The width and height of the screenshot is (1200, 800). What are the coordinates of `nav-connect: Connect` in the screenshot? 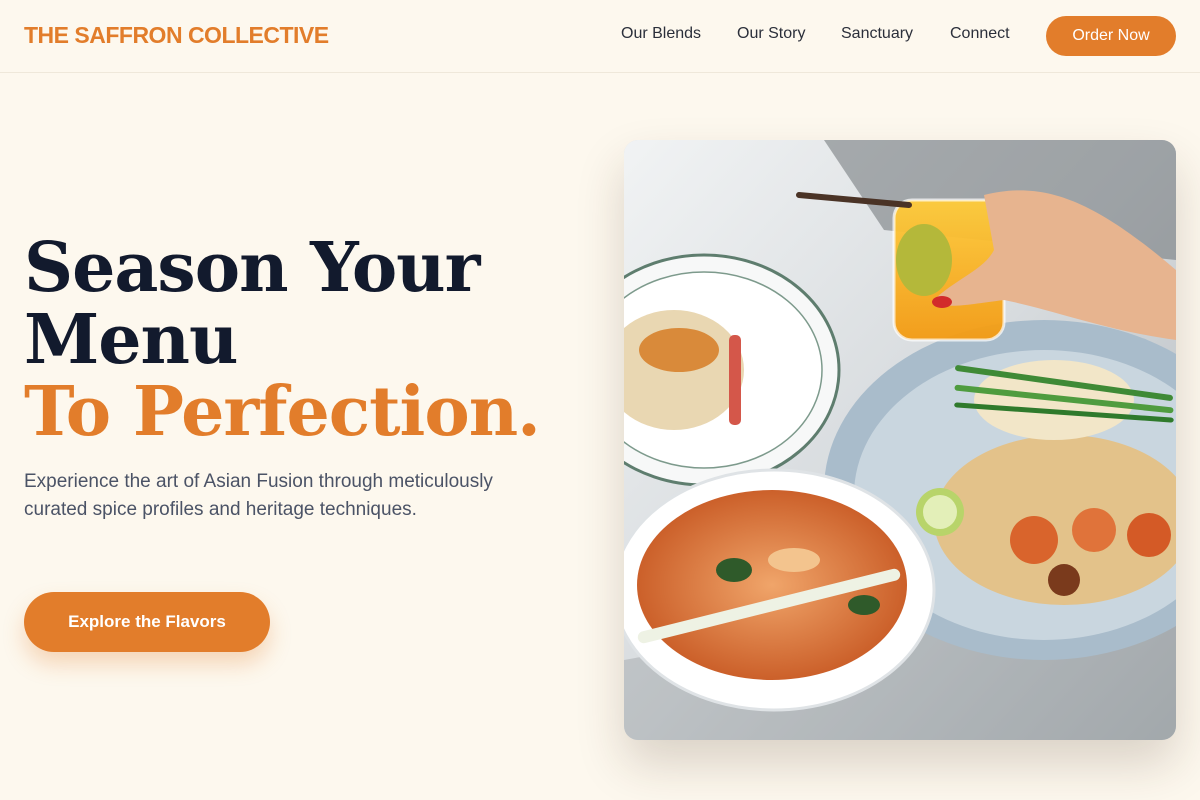 It's located at (980, 34).